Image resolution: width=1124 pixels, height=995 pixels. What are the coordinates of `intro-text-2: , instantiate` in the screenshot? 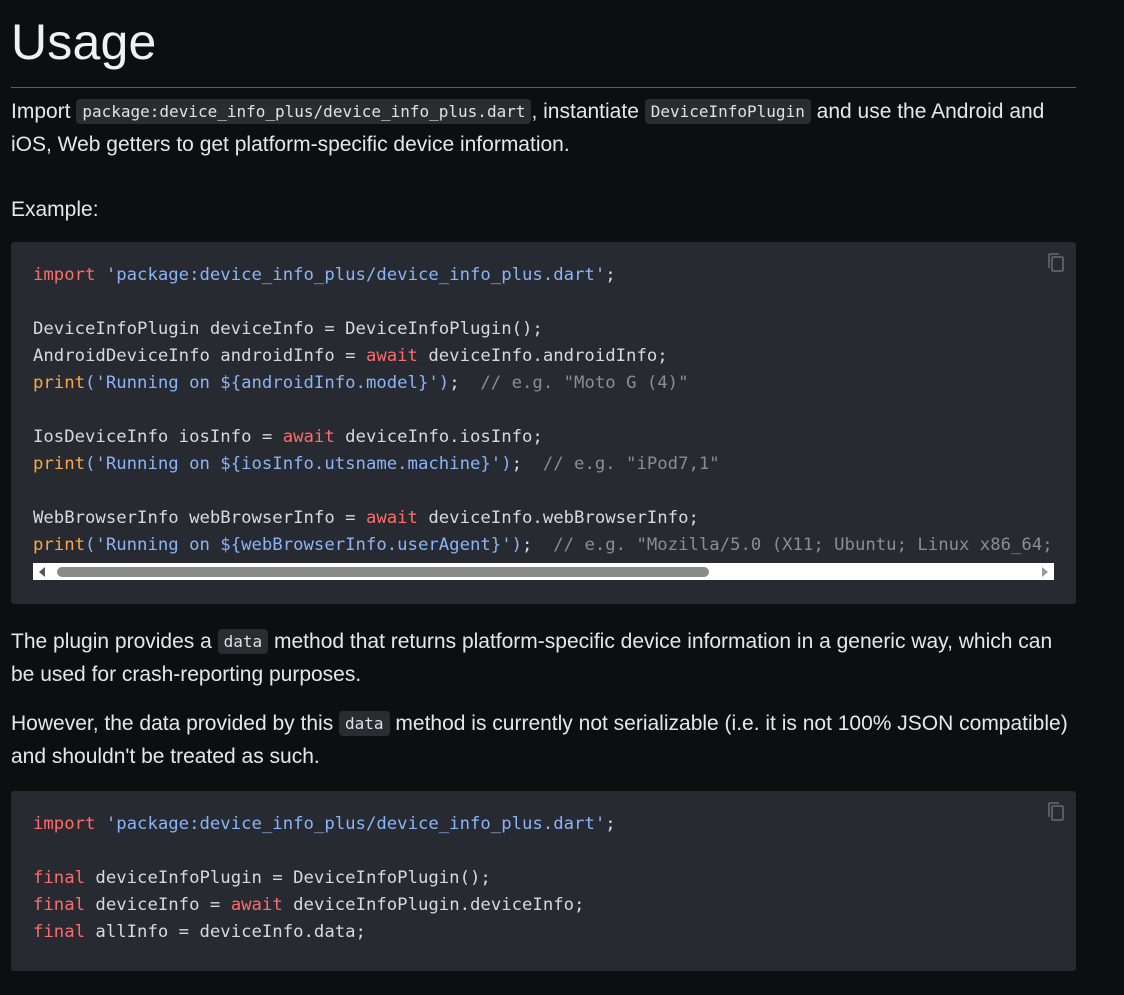 It's located at (588, 111).